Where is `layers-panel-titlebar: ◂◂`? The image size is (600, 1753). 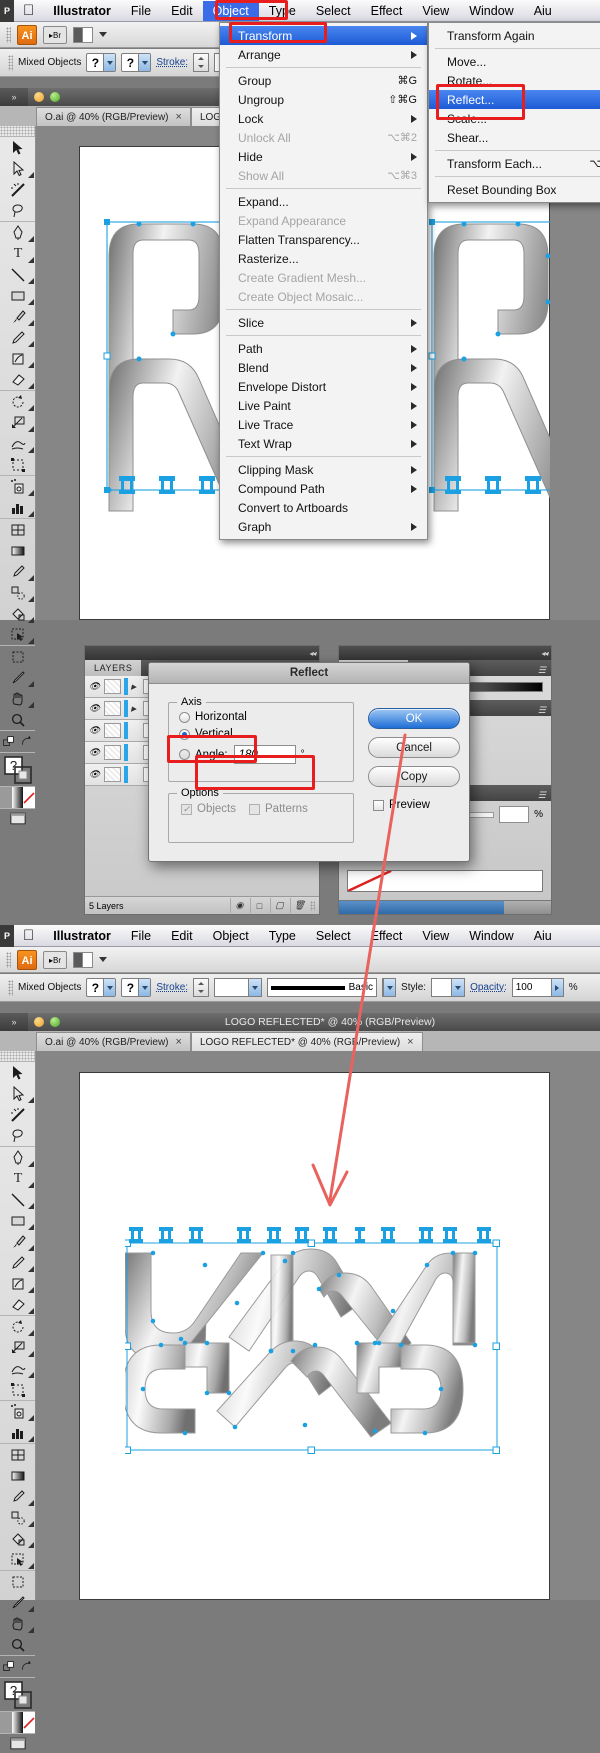
layers-panel-titlebar: ◂◂ is located at coordinates (202, 653).